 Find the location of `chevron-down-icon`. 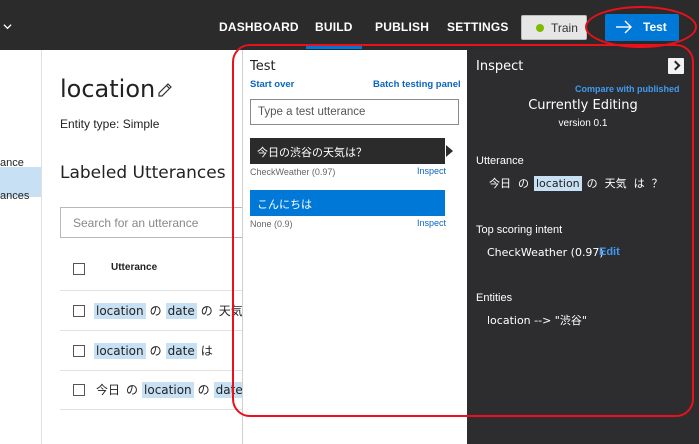

chevron-down-icon is located at coordinates (7, 26).